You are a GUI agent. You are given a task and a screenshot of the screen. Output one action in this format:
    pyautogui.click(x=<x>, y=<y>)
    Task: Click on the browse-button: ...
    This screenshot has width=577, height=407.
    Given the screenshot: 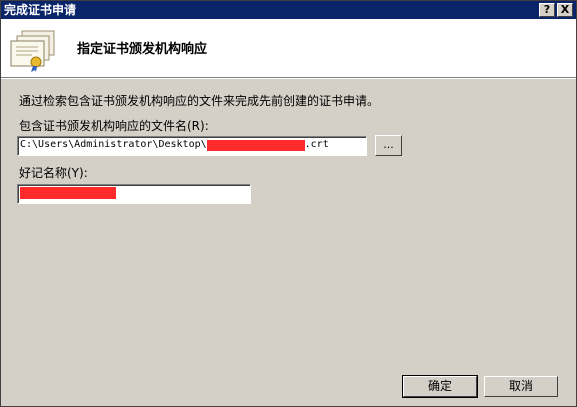 What is the action you would take?
    pyautogui.click(x=388, y=145)
    